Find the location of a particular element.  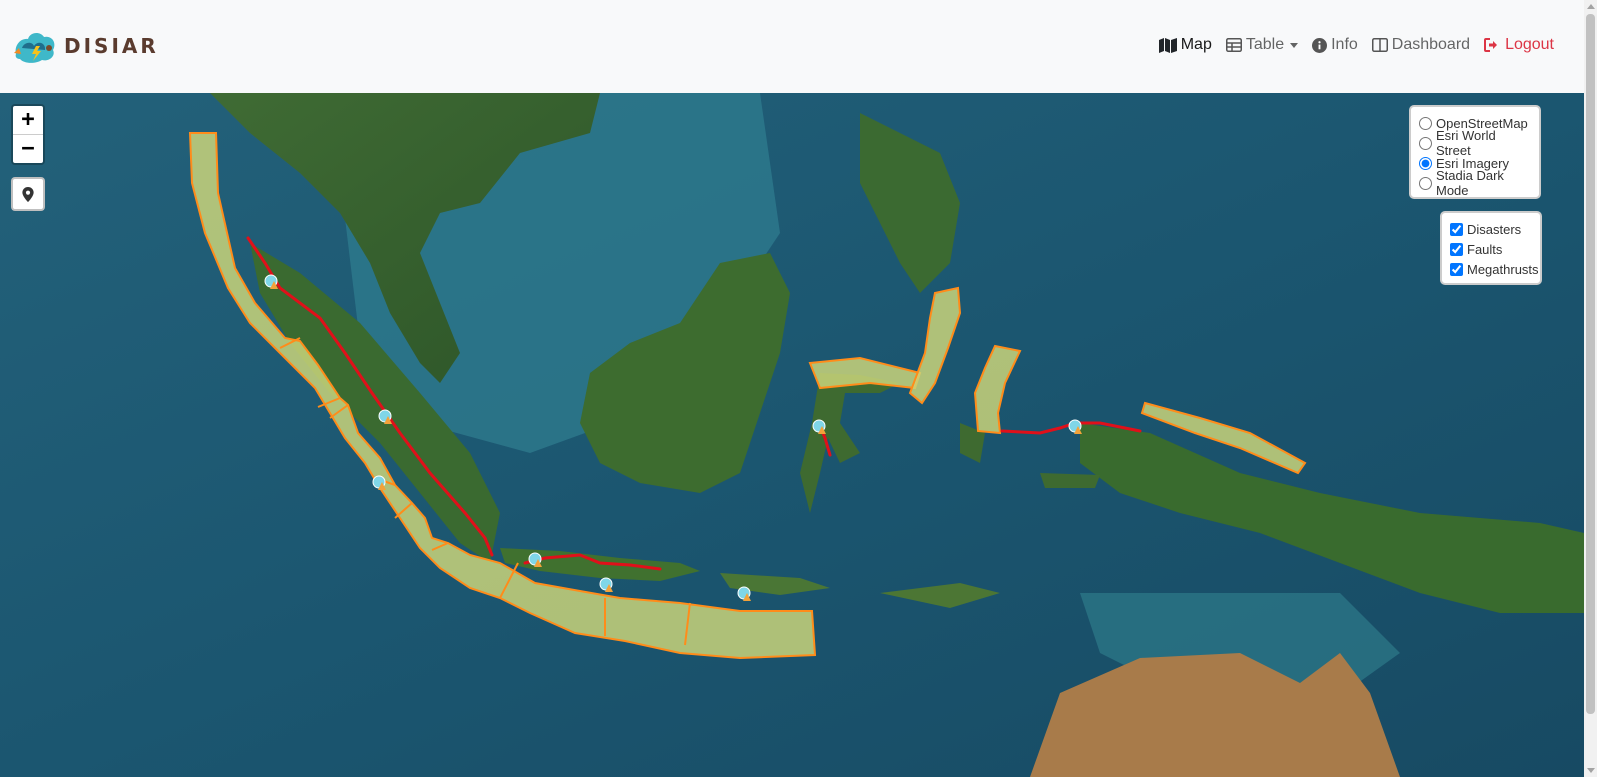

base-layer-option-stadia-dark: Stadia Dark Mode is located at coordinates (1474, 183).